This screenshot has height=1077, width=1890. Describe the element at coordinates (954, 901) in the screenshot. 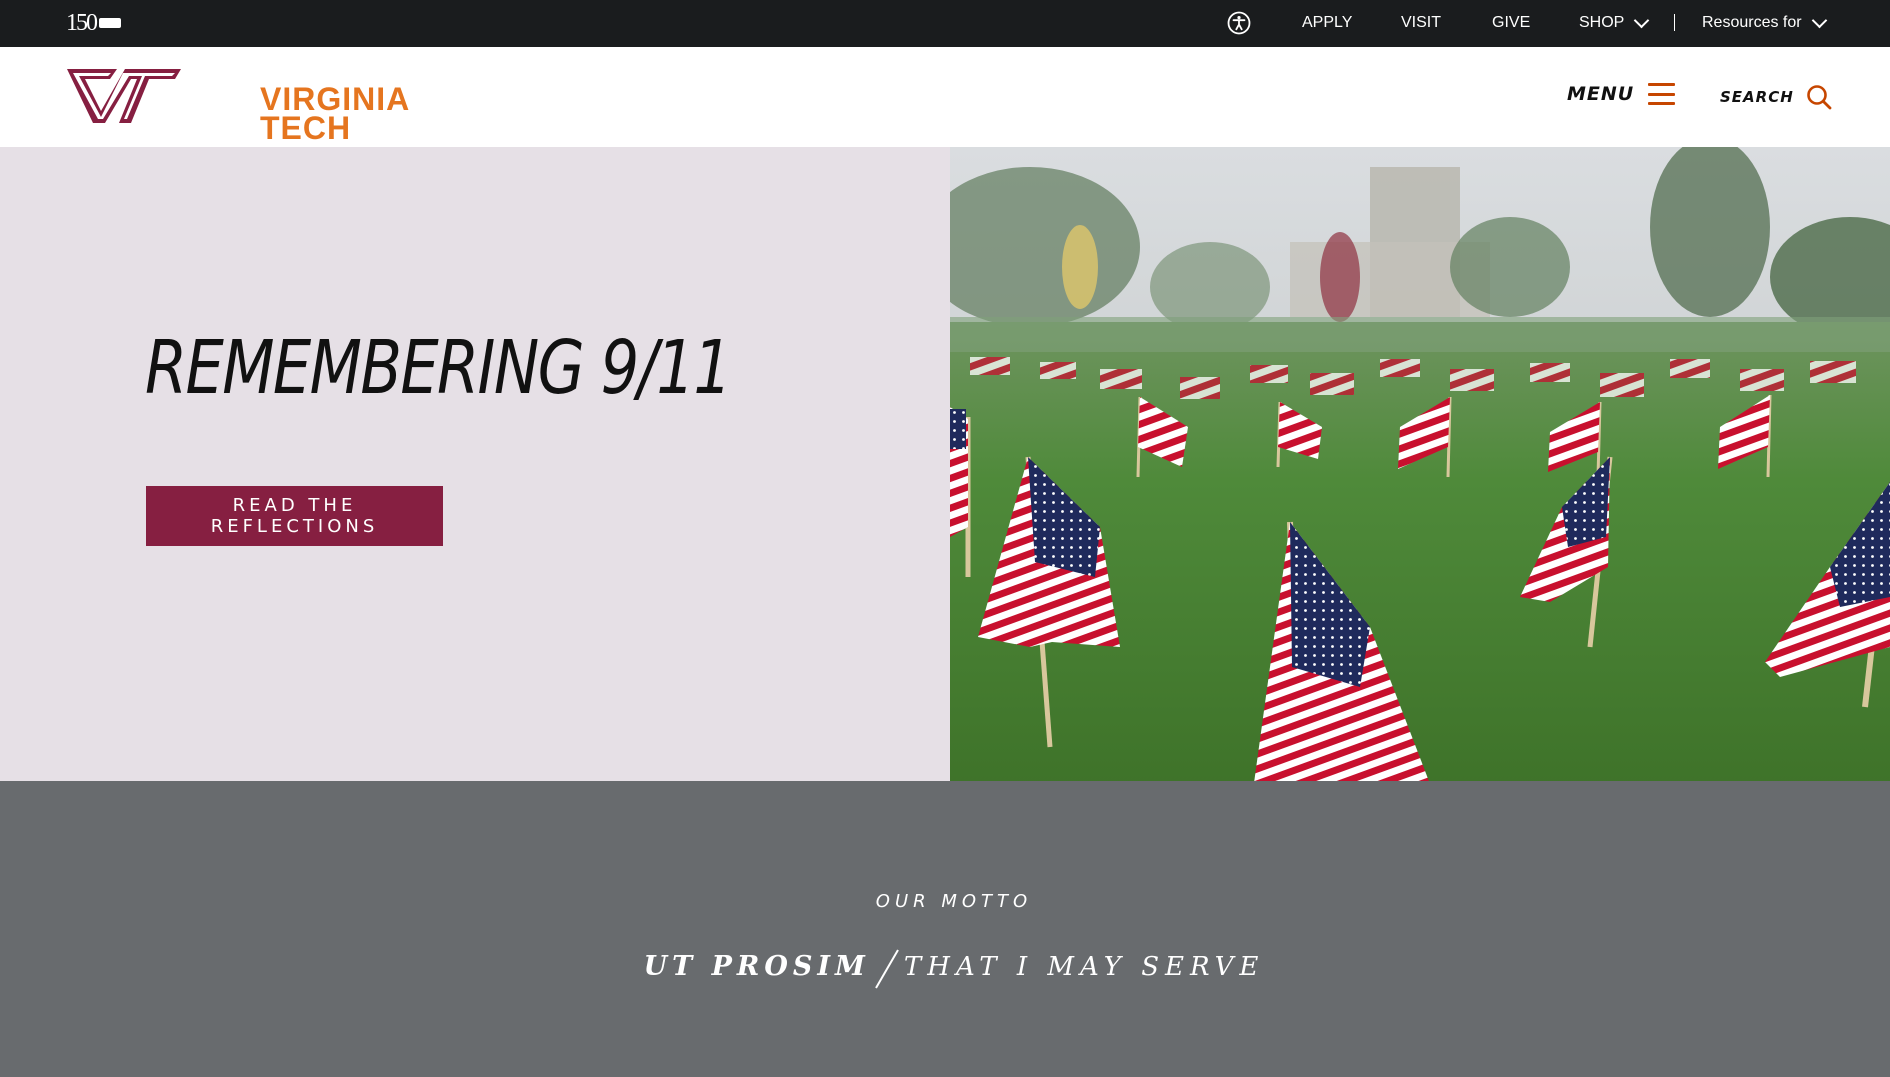

I see `motto-kicker: OUR MOTTO` at that location.